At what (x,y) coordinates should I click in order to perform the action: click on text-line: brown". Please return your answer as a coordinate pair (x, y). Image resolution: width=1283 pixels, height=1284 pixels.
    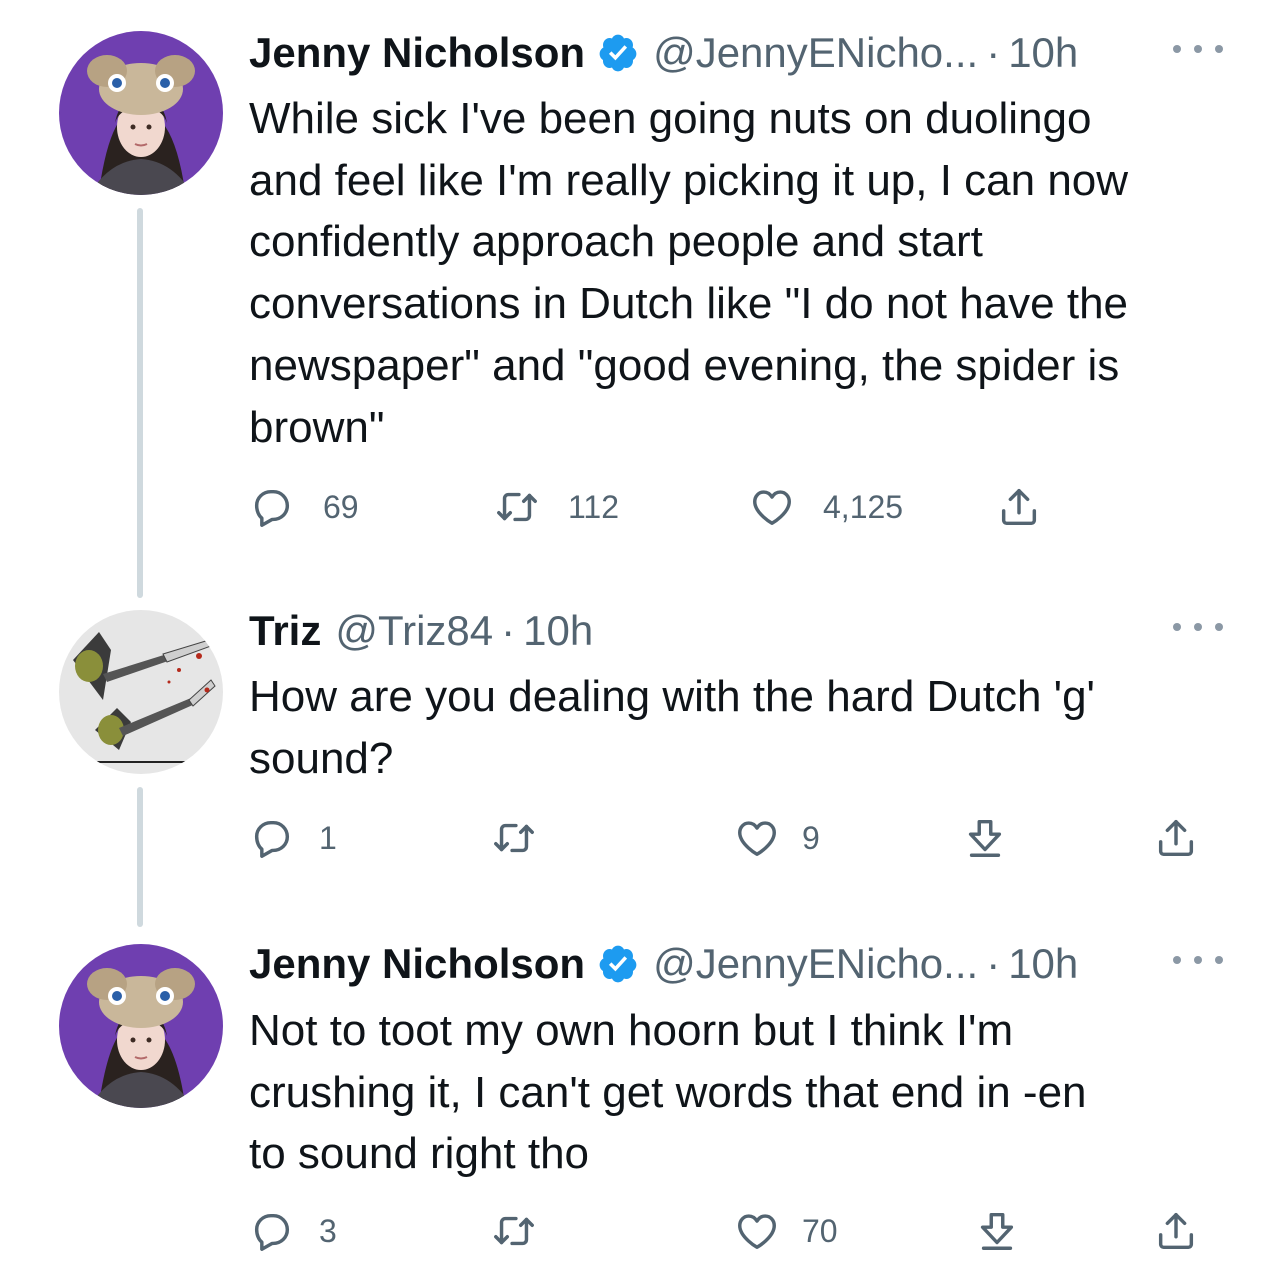
    Looking at the image, I should click on (317, 427).